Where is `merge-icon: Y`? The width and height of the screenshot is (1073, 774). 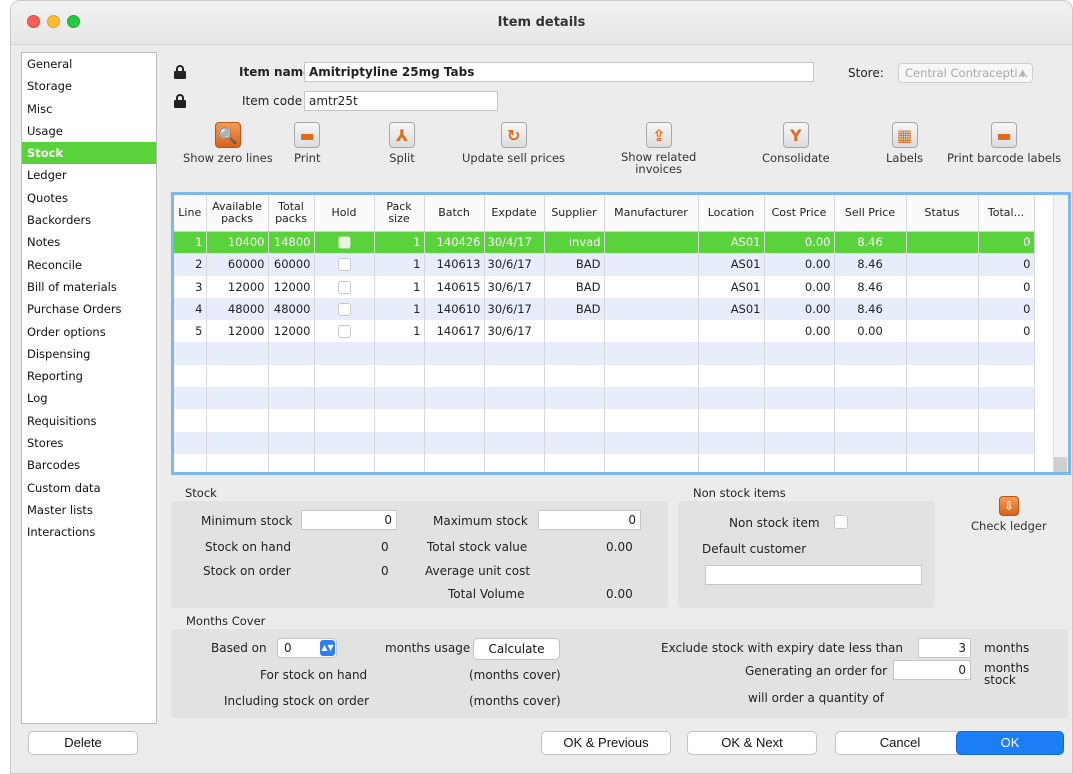
merge-icon: Y is located at coordinates (796, 135).